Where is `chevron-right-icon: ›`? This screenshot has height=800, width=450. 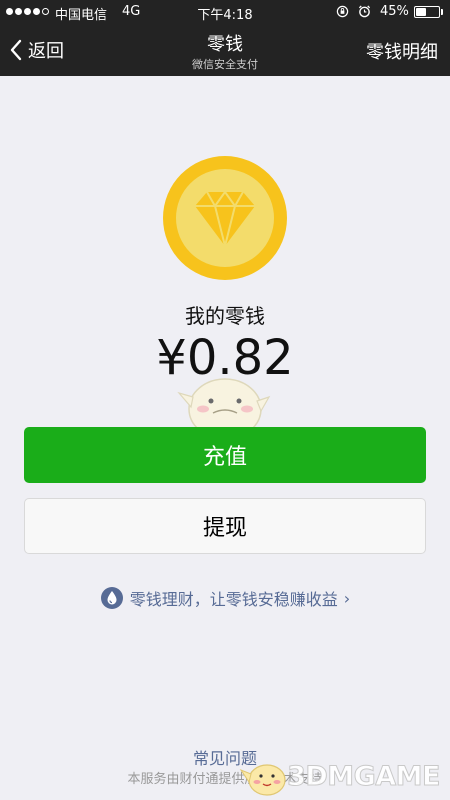 chevron-right-icon: › is located at coordinates (347, 598).